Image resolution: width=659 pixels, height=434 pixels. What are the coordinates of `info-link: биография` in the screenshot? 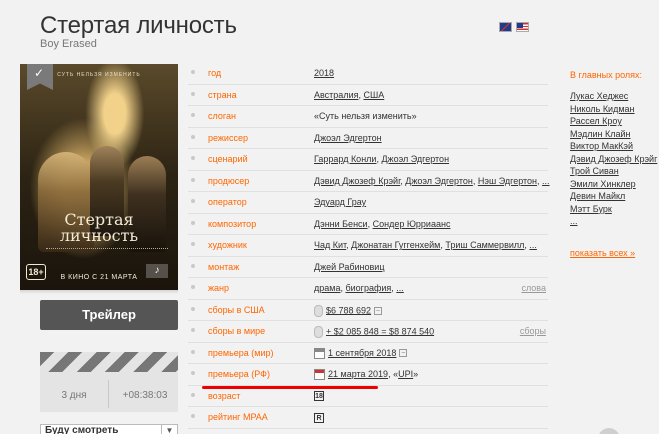 It's located at (368, 288).